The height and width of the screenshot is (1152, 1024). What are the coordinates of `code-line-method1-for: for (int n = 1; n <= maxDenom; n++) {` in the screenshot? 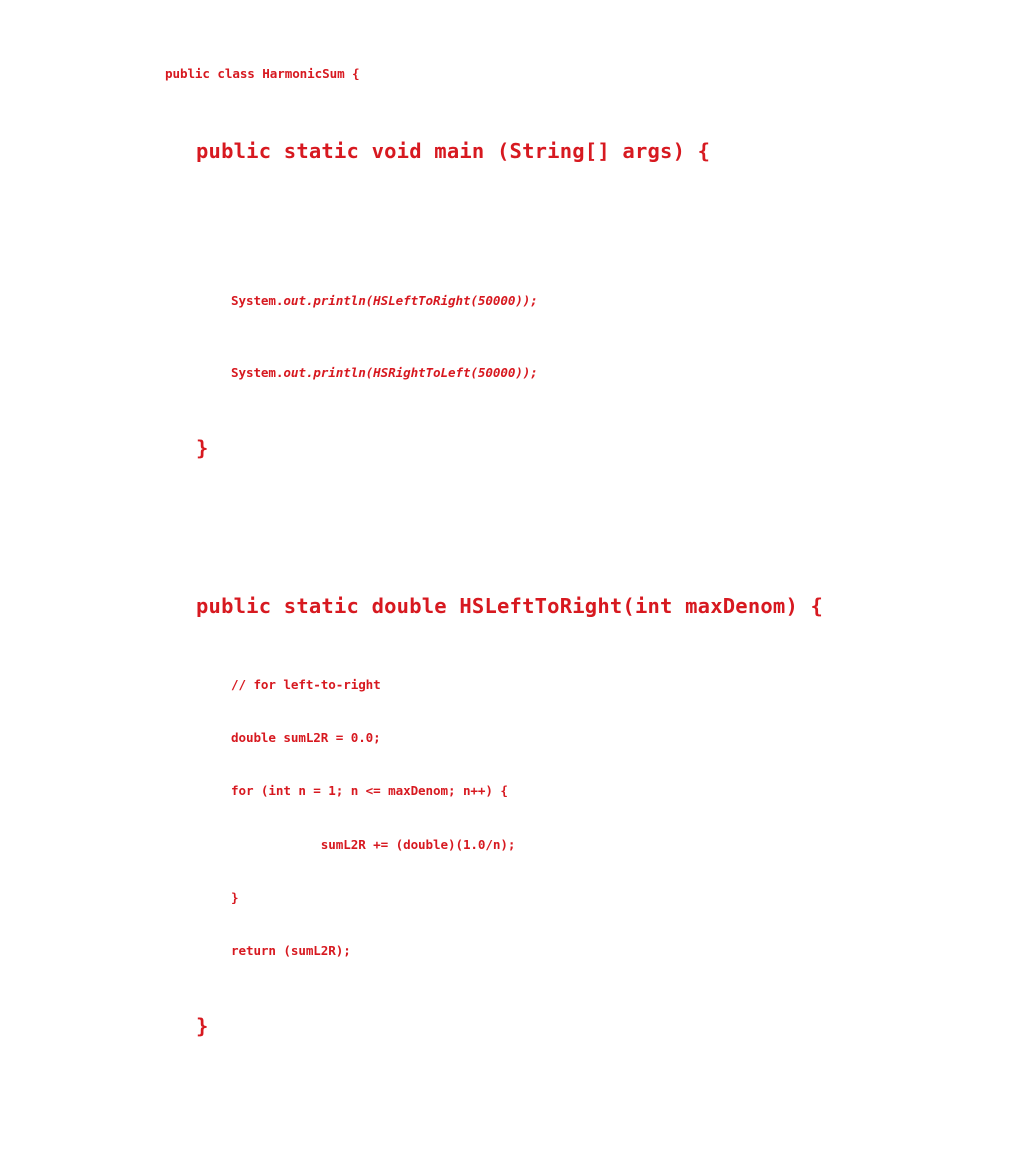 It's located at (369, 791).